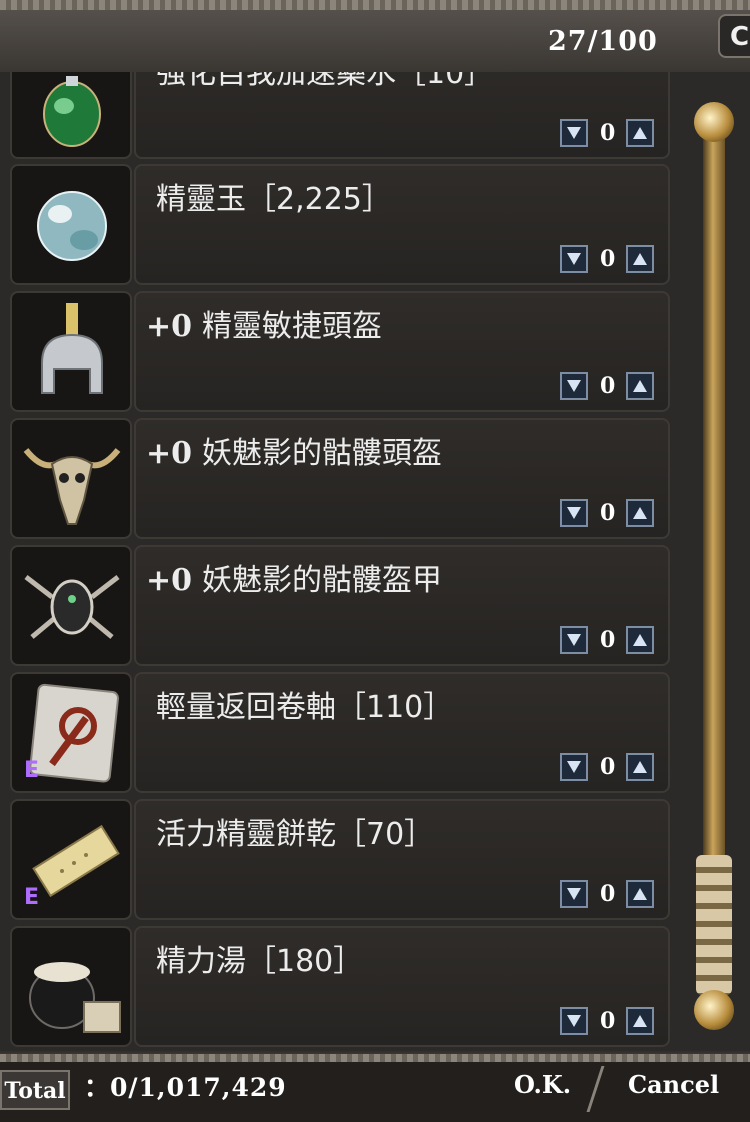  I want to click on item-name: 妖魅影的骷髏頭盔, so click(322, 453).